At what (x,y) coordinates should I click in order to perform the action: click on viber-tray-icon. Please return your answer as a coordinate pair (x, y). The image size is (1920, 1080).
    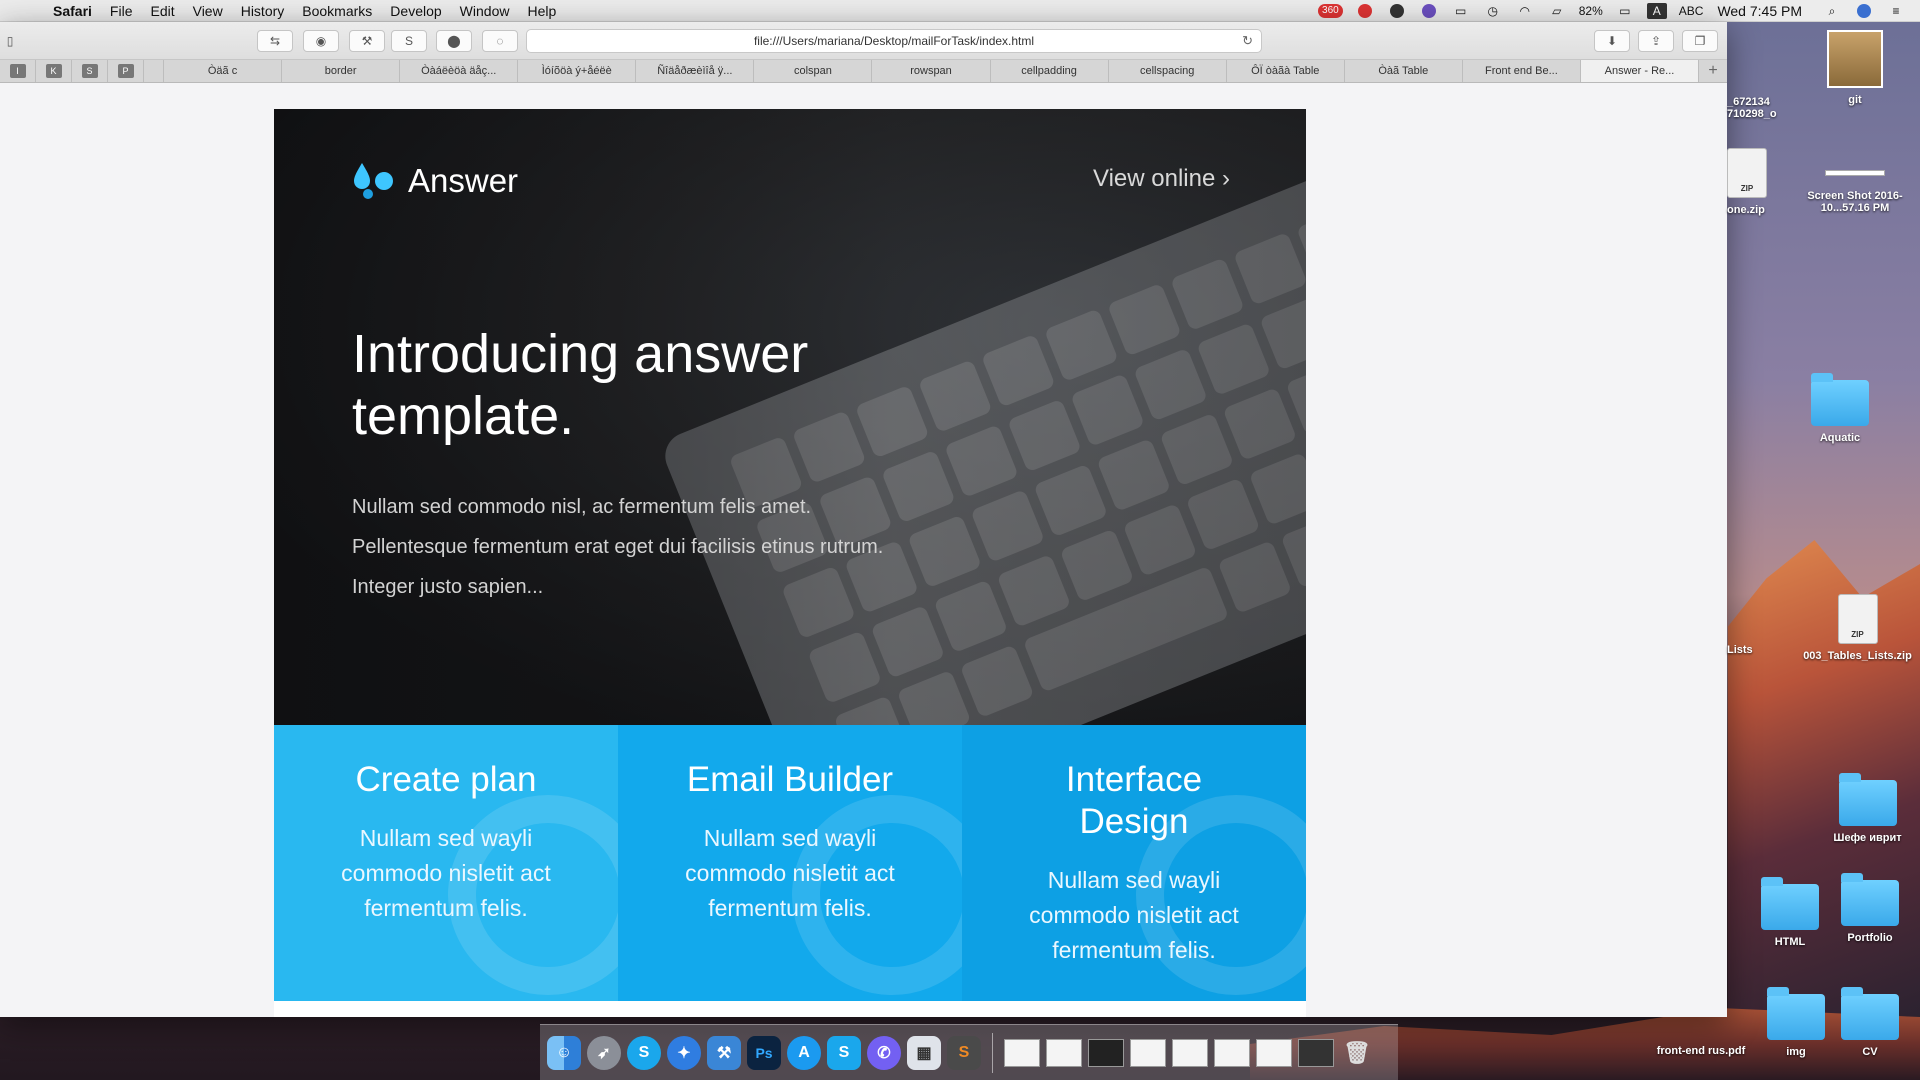
    Looking at the image, I should click on (1429, 11).